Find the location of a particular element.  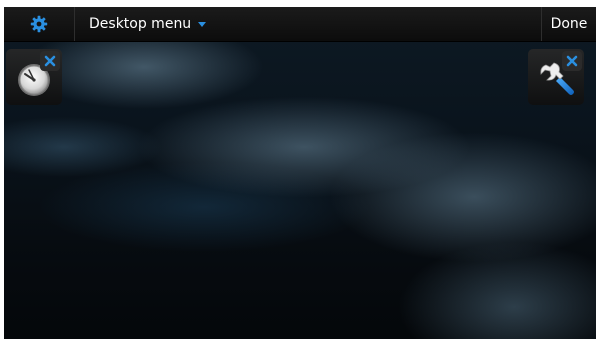

desktop-menu-label: Desktop menu is located at coordinates (140, 24).